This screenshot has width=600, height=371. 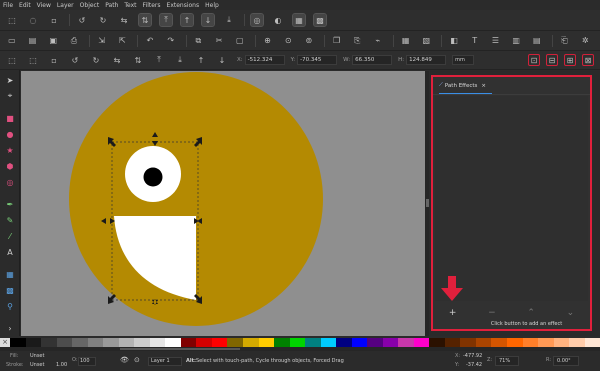 I want to click on vertical-scrollbar, so click(x=427, y=203).